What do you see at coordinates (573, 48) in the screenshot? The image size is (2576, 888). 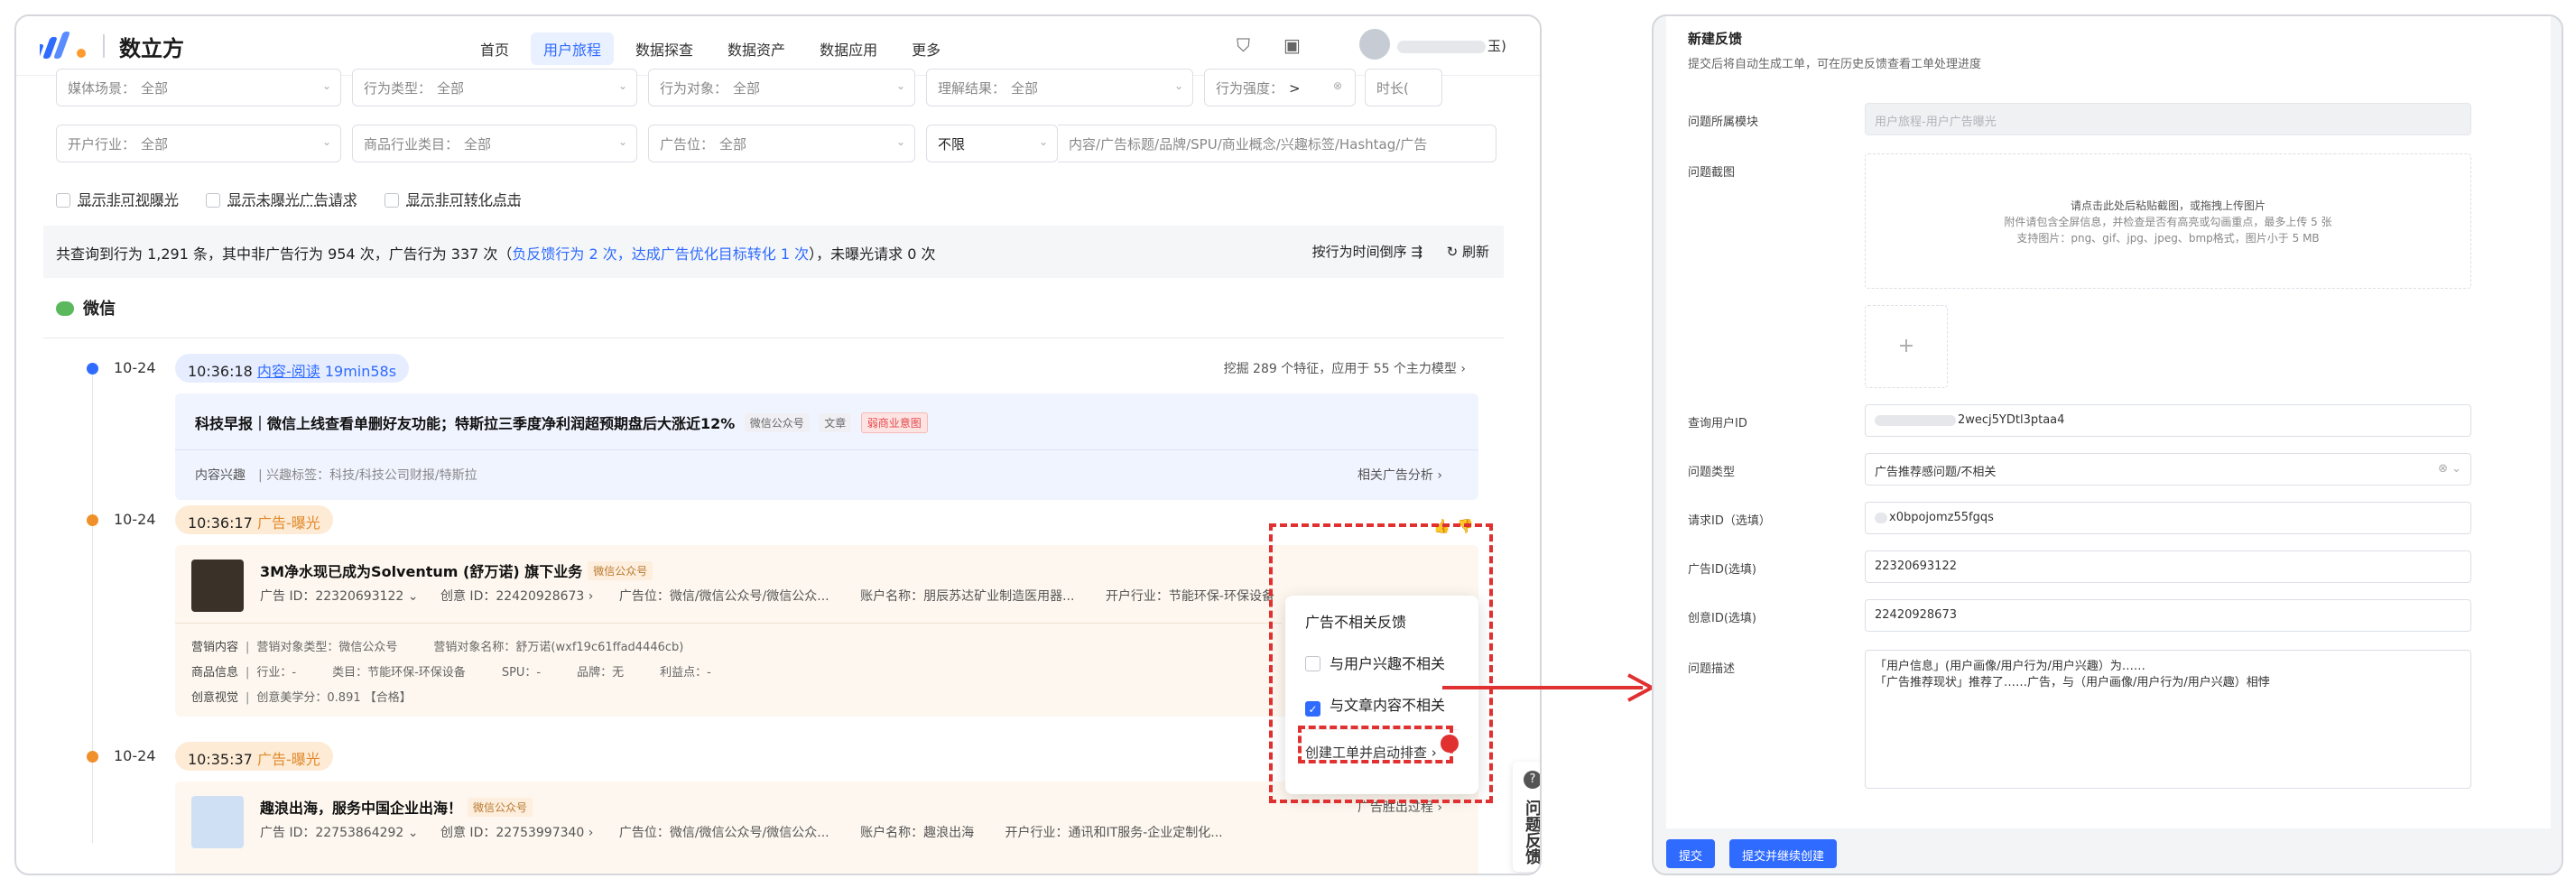 I see `nav-user-journey: 用户旅程` at bounding box center [573, 48].